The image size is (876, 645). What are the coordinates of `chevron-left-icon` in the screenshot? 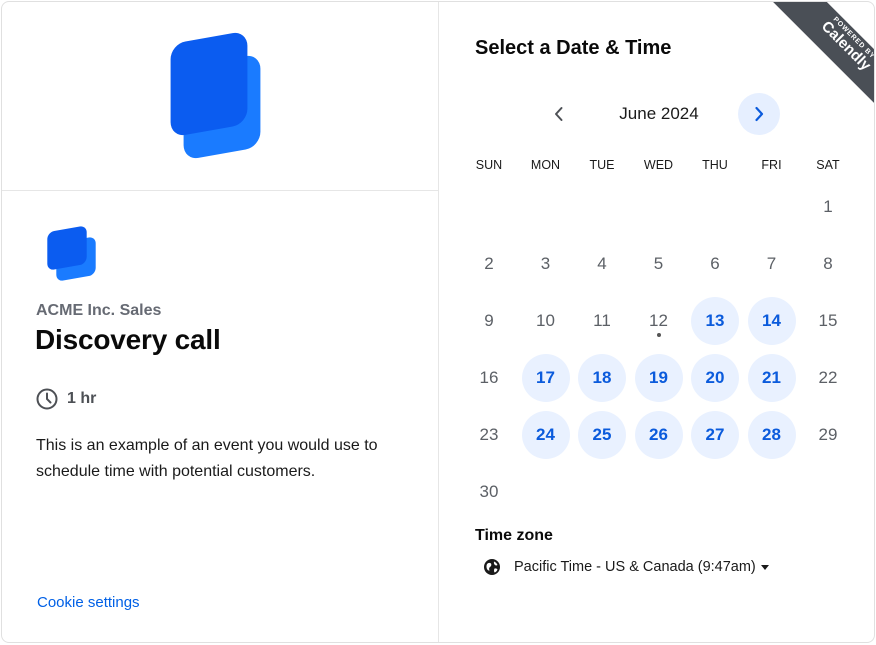 It's located at (559, 114).